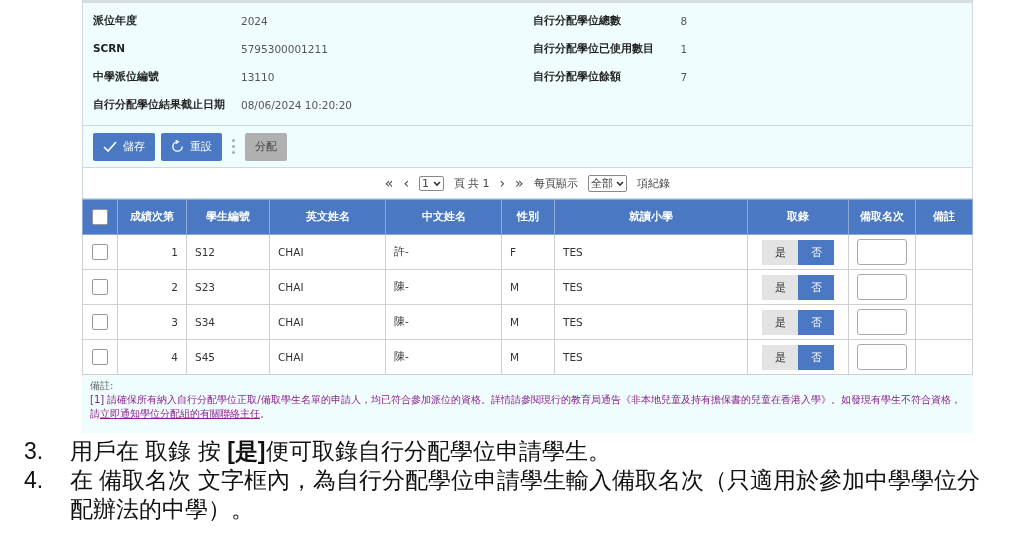 Image resolution: width=1024 pixels, height=551 pixels. I want to click on table-cell: S45, so click(228, 357).